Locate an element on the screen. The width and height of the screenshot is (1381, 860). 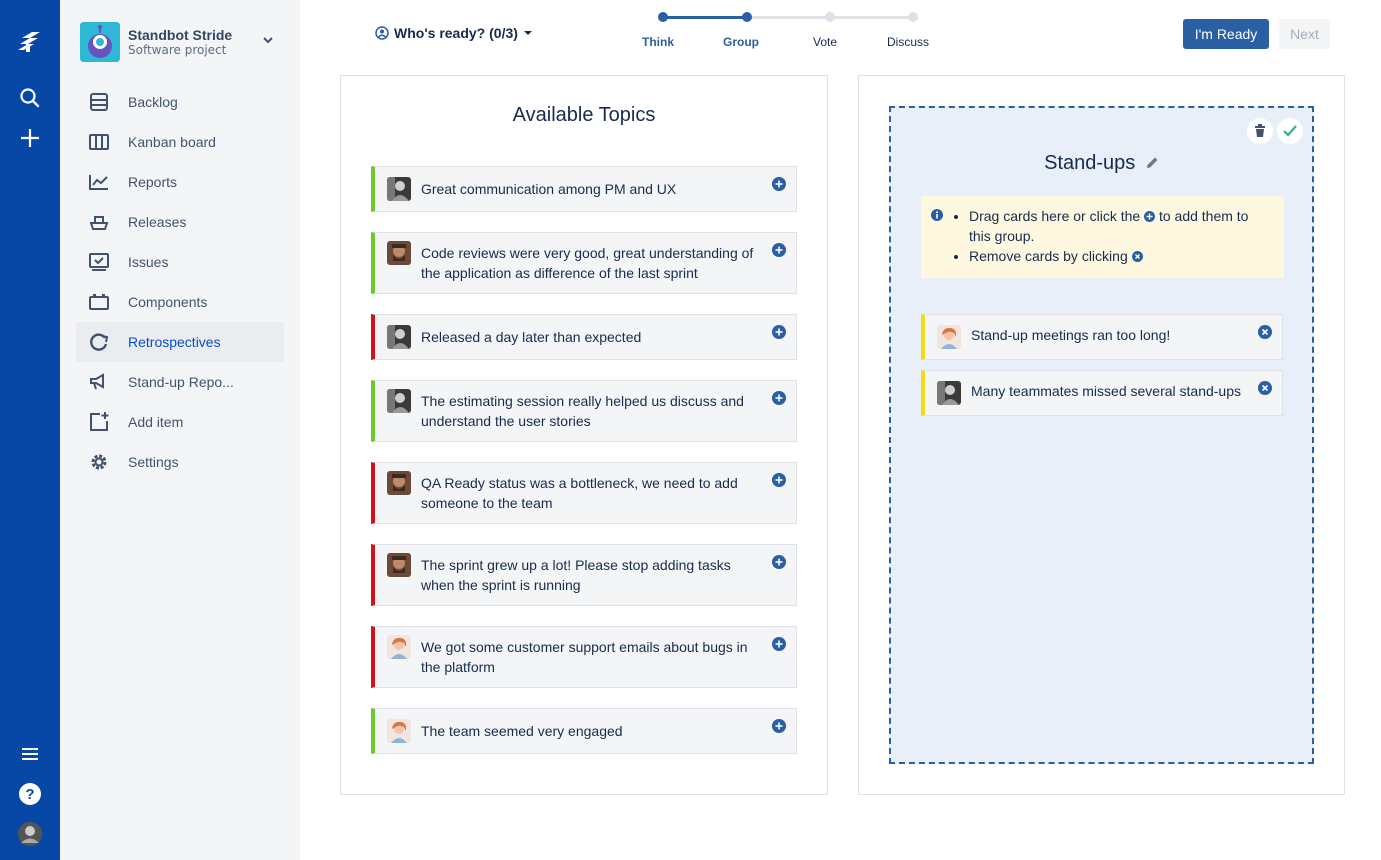
sidebar-item-add-item: Add item is located at coordinates (180, 422).